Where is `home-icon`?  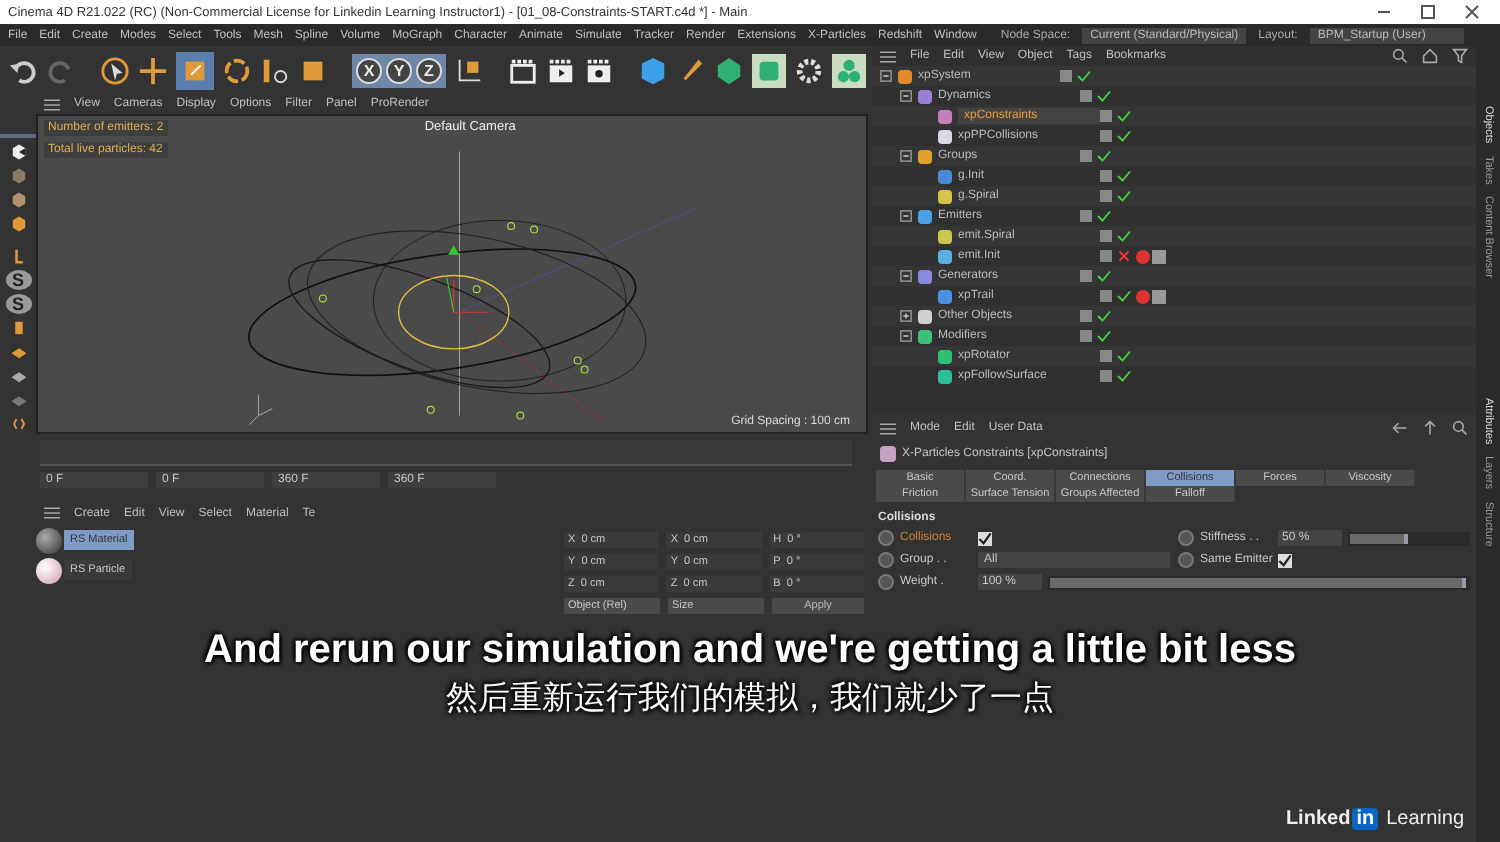
home-icon is located at coordinates (1430, 56).